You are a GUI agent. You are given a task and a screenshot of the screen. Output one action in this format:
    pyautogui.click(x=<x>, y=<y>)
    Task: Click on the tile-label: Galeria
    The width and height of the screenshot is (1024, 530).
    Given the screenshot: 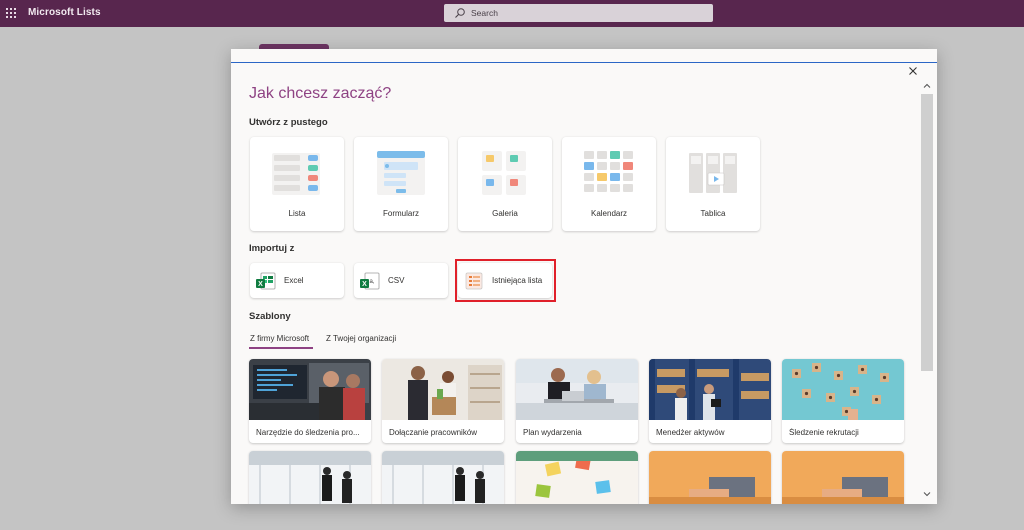 What is the action you would take?
    pyautogui.click(x=505, y=213)
    